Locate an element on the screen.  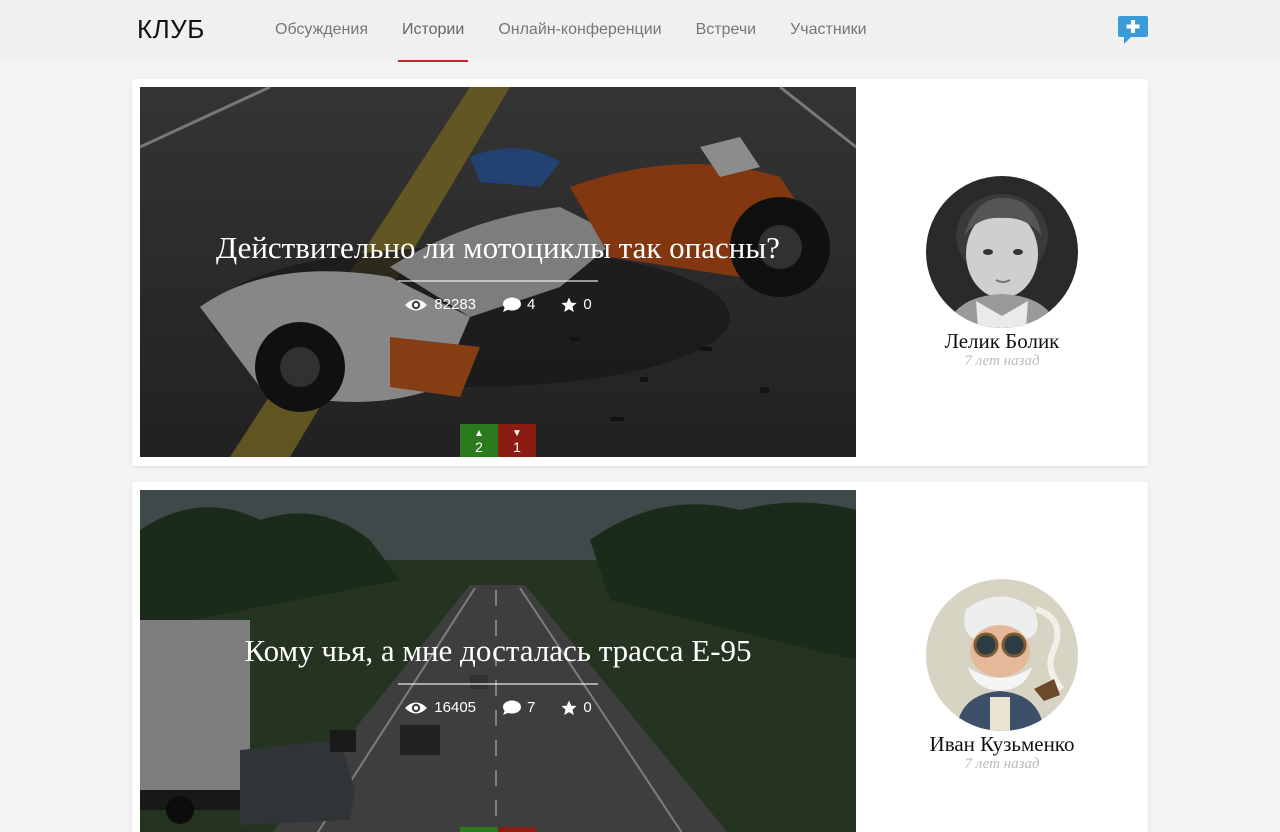
vote-down-button is located at coordinates (517, 829).